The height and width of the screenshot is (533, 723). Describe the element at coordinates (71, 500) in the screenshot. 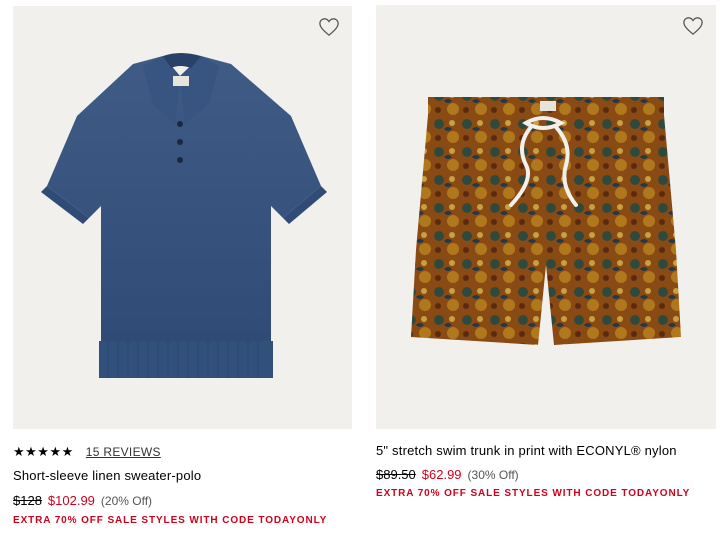

I see `sale-price: $102.99` at that location.